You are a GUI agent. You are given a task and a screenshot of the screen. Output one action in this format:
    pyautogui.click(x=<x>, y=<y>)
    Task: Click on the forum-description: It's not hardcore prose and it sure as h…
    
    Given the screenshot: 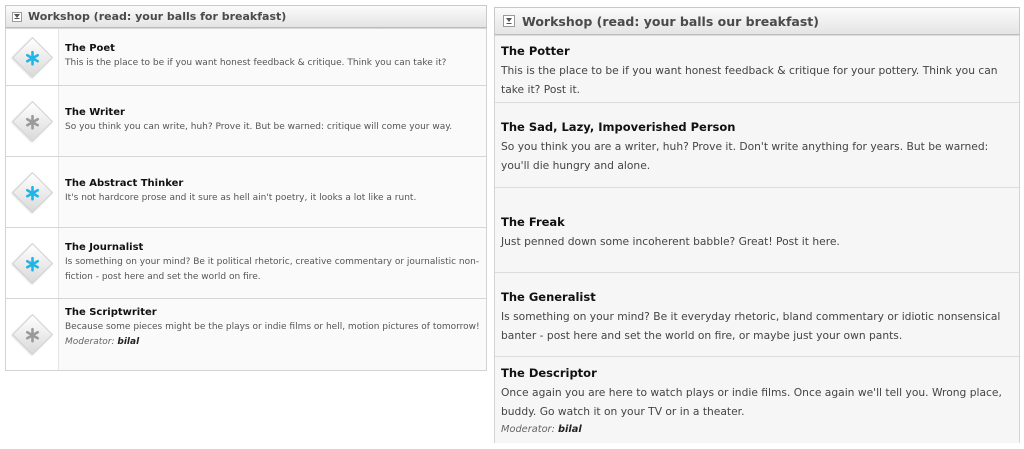 What is the action you would take?
    pyautogui.click(x=241, y=198)
    